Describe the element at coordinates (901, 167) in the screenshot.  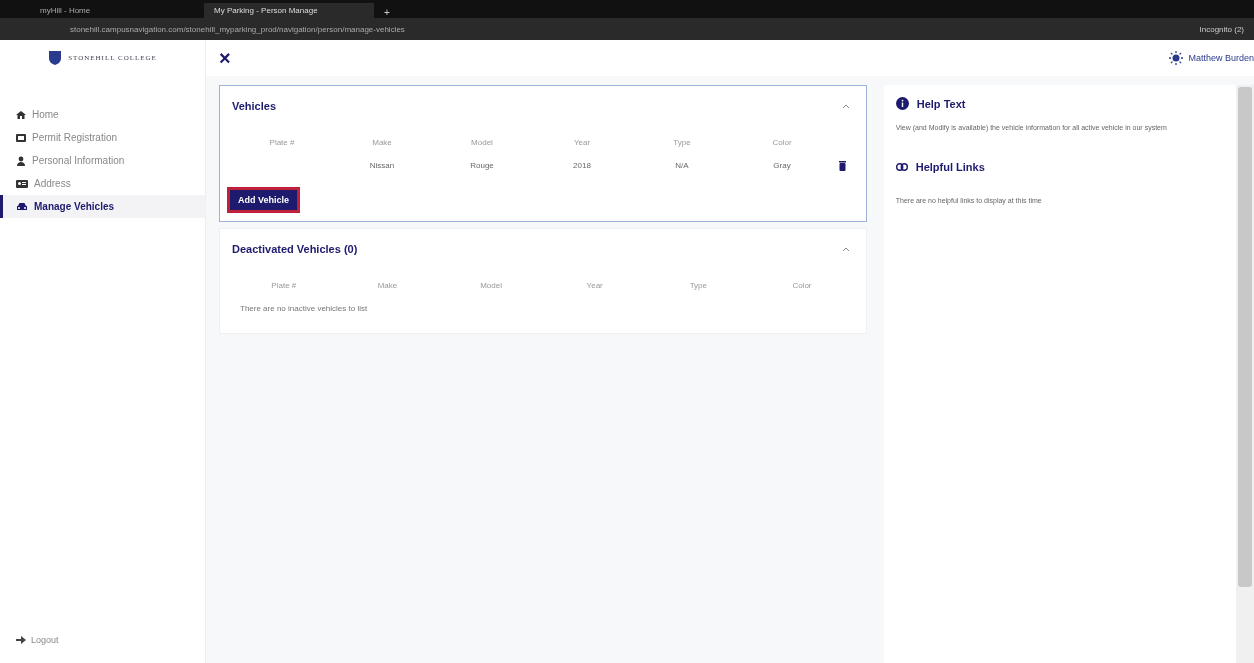
I see `link-icon` at that location.